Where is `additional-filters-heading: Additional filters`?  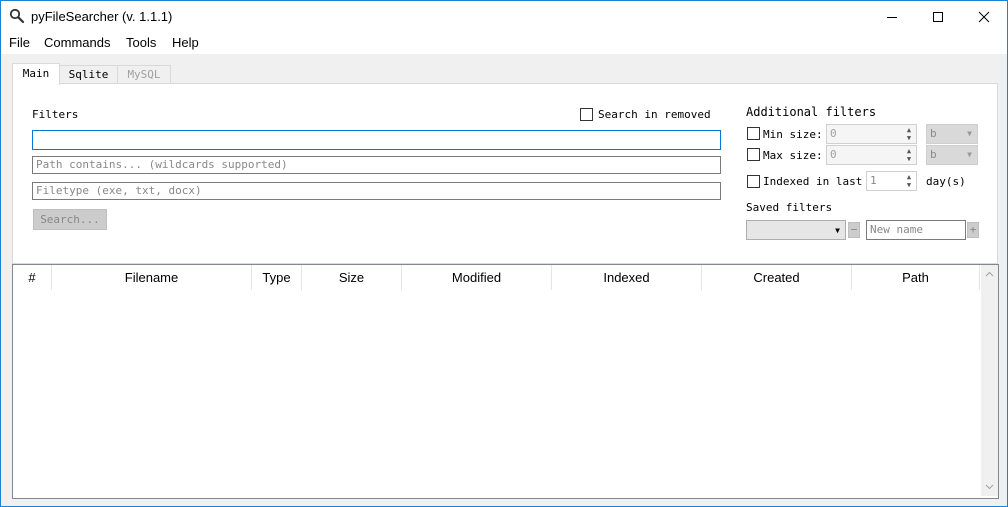
additional-filters-heading: Additional filters is located at coordinates (811, 112).